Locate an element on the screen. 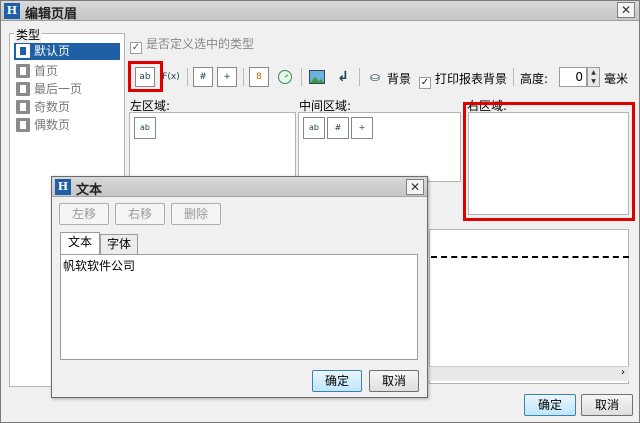  dialog-ok-button: 确定 is located at coordinates (337, 381).